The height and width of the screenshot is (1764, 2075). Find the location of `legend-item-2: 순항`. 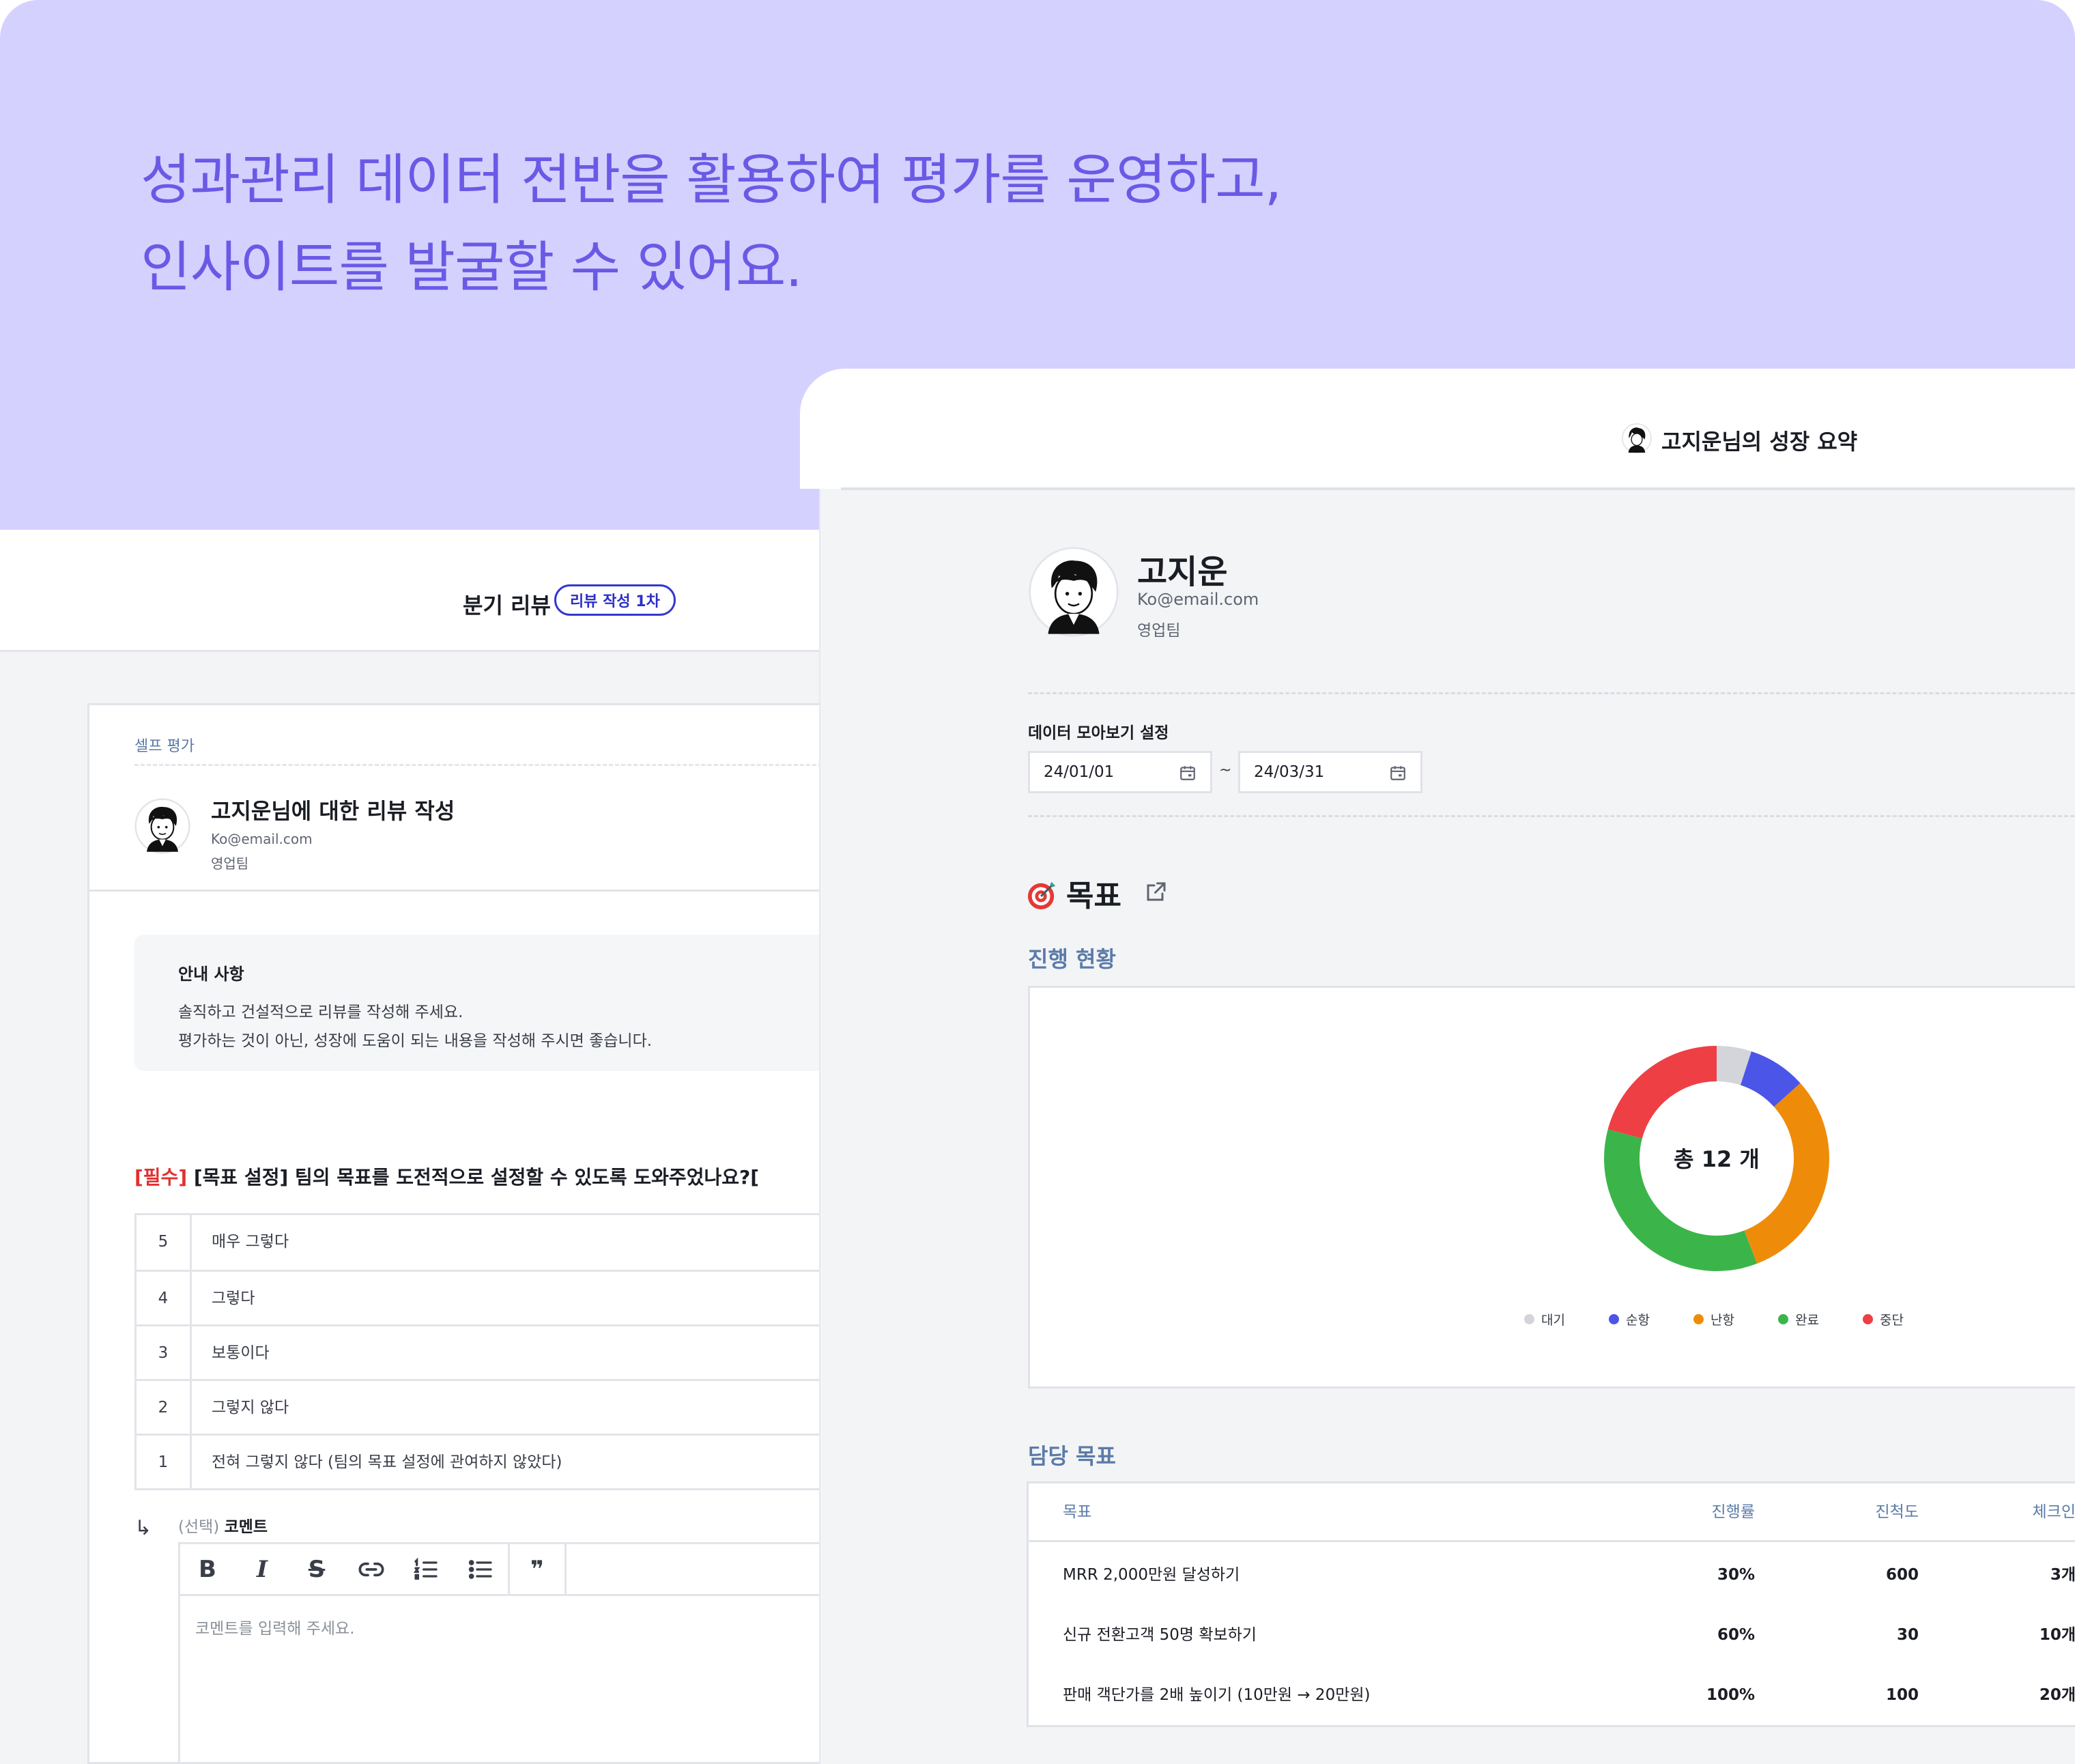

legend-item-2: 순항 is located at coordinates (1629, 1319).